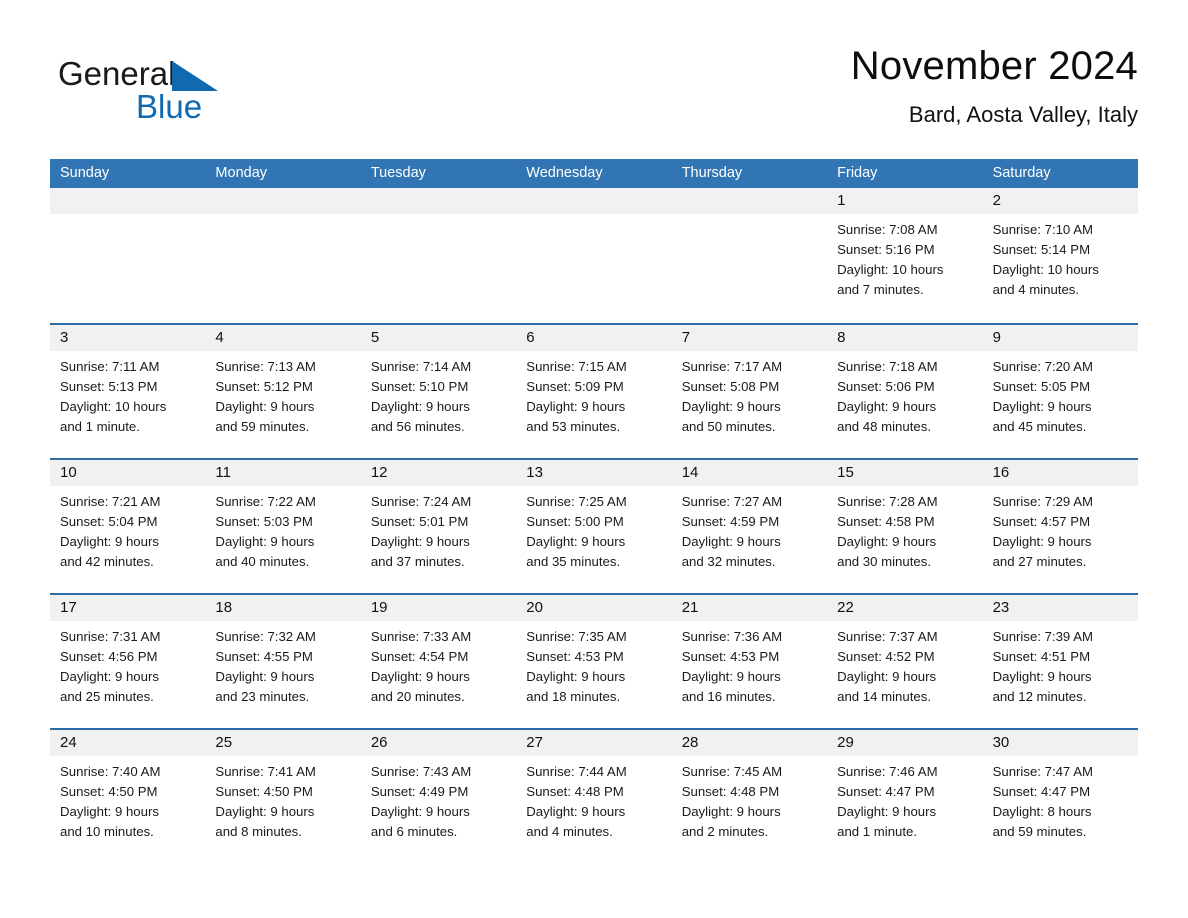  Describe the element at coordinates (1042, 229) in the screenshot. I see `sunrise-text: Sunrise: 7:10 AM` at that location.